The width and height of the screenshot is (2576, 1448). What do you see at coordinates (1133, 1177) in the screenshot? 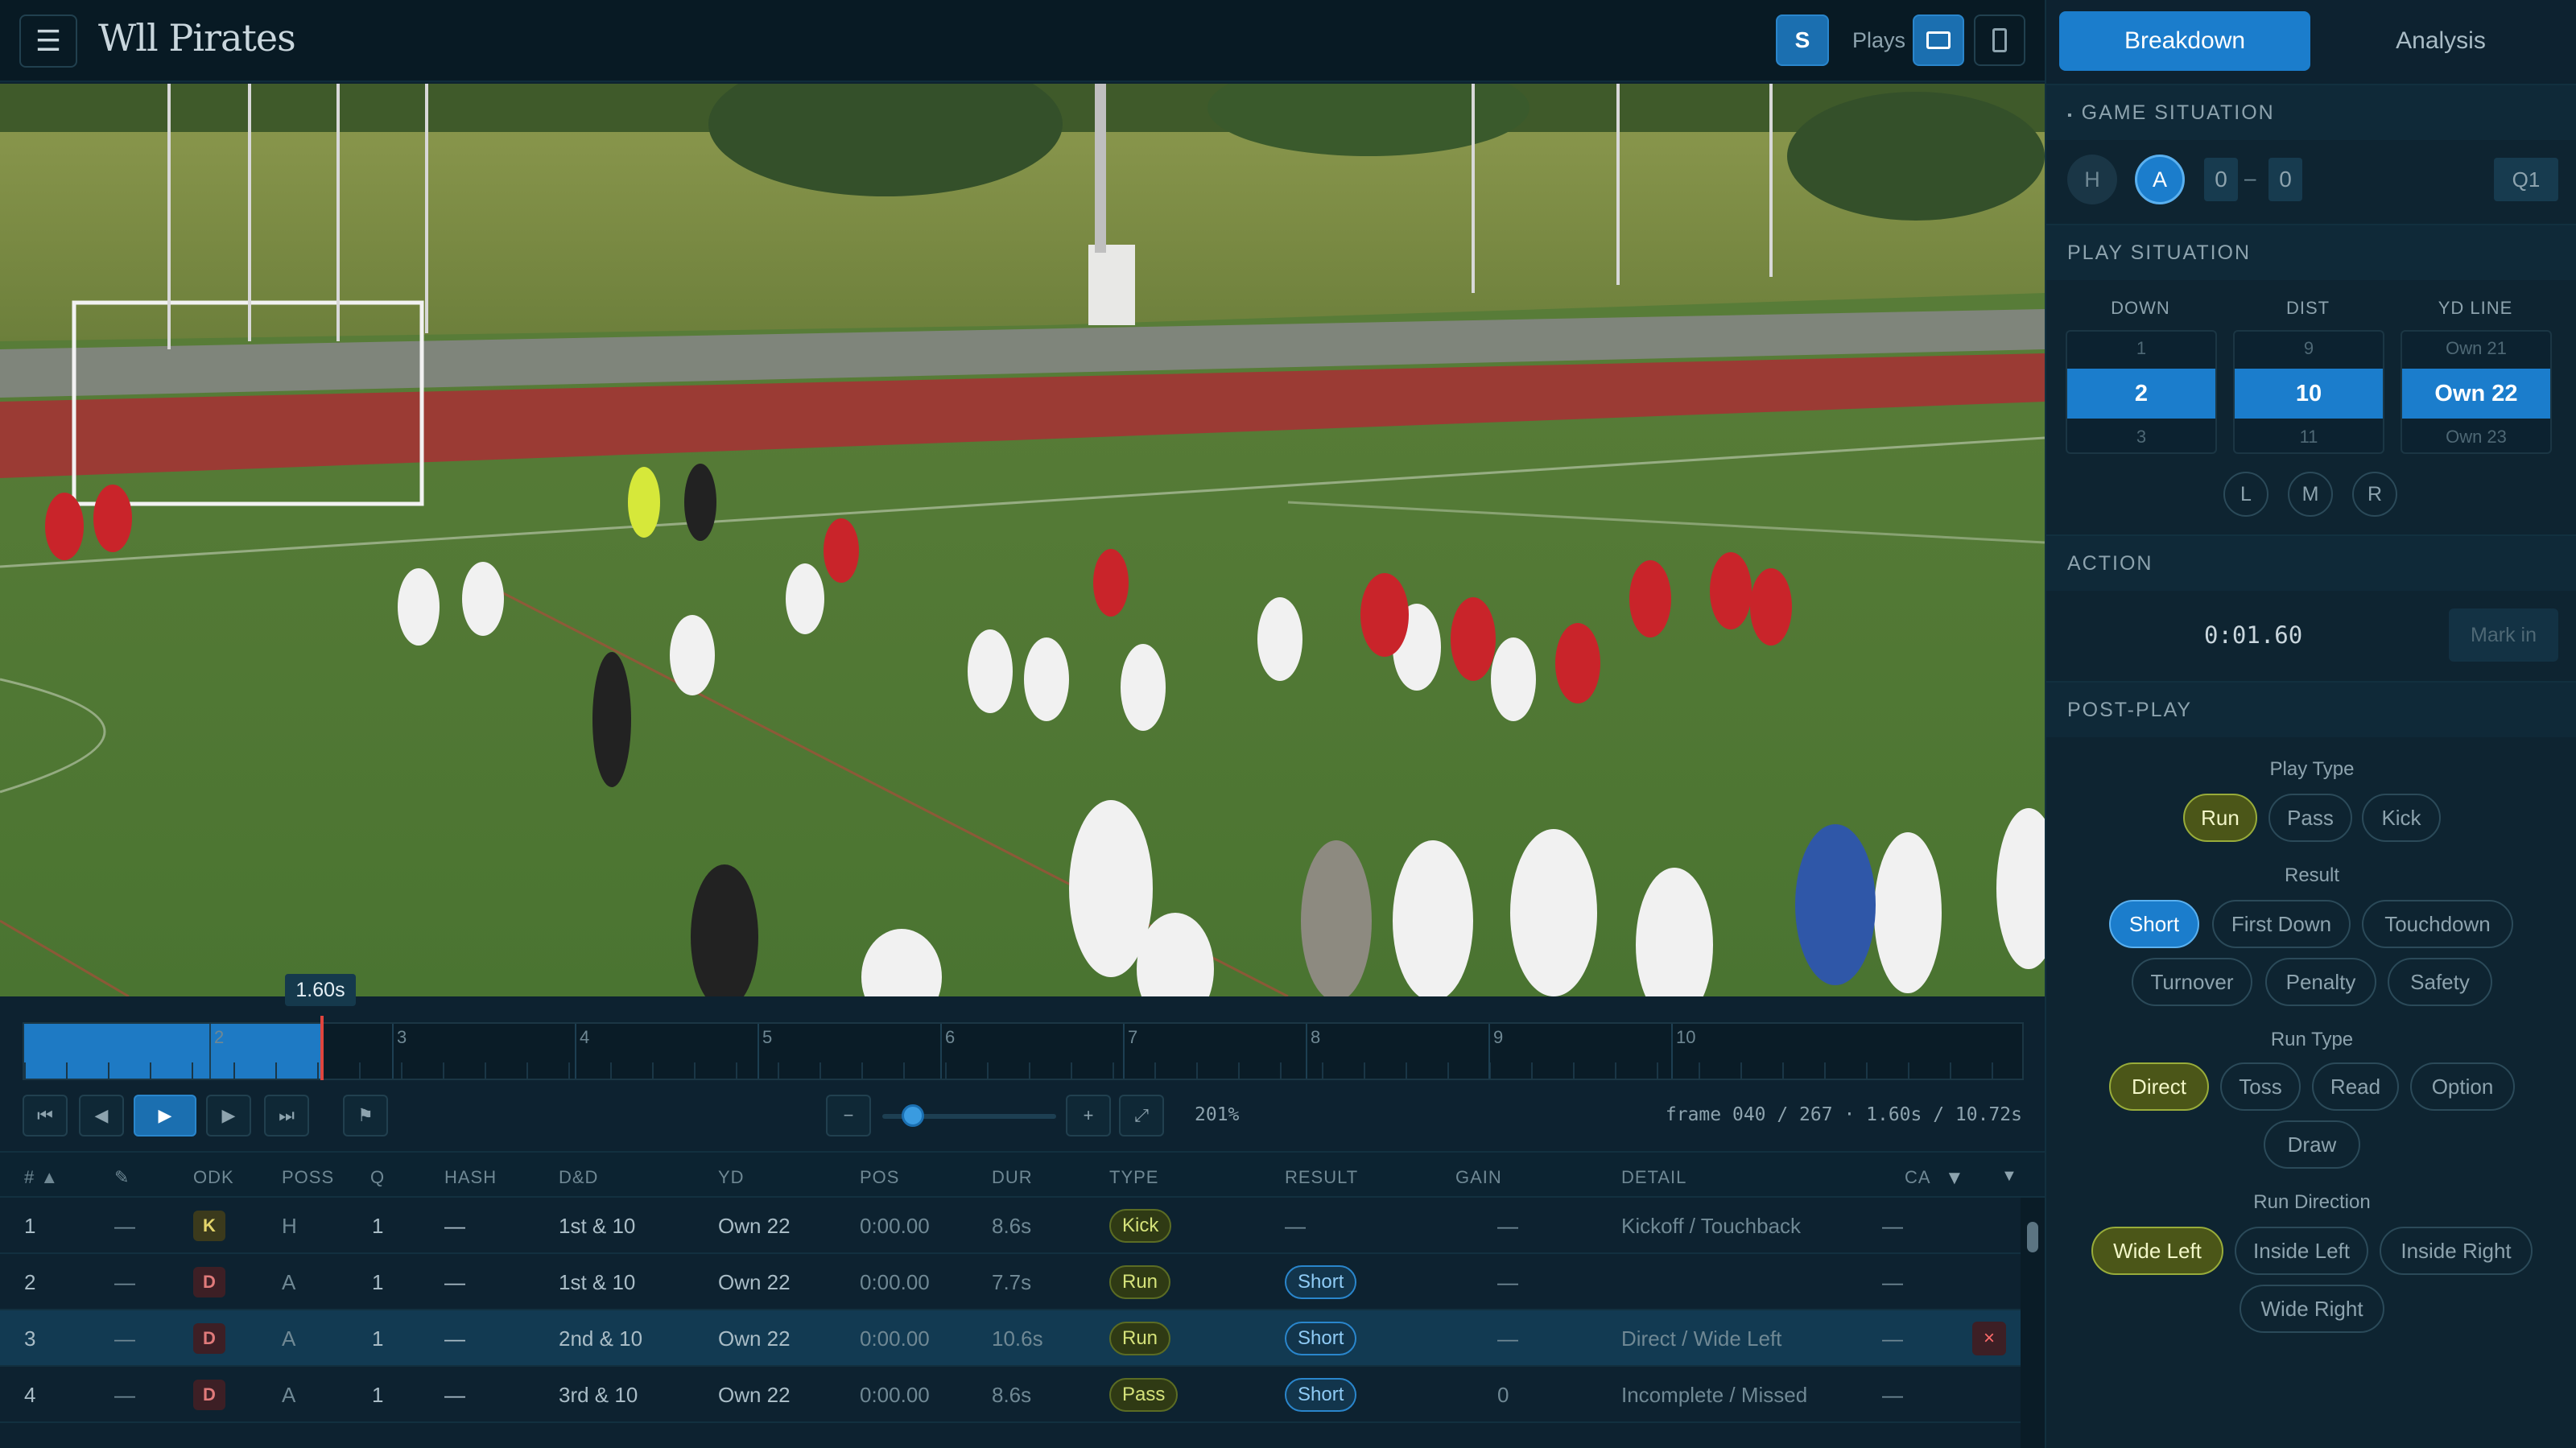
I see `header-type: TYPE` at bounding box center [1133, 1177].